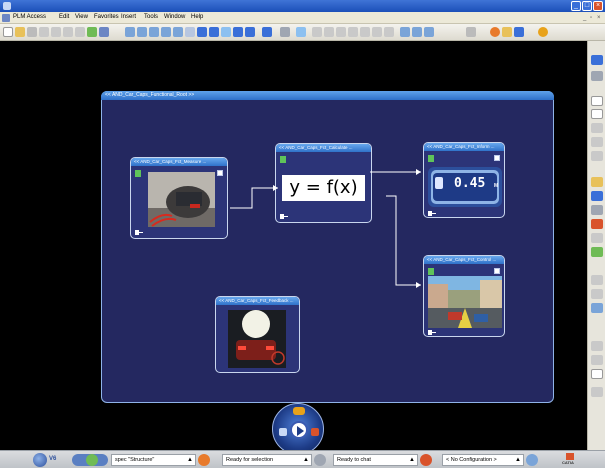  What do you see at coordinates (587, 6) in the screenshot?
I see `maximize-button: □` at bounding box center [587, 6].